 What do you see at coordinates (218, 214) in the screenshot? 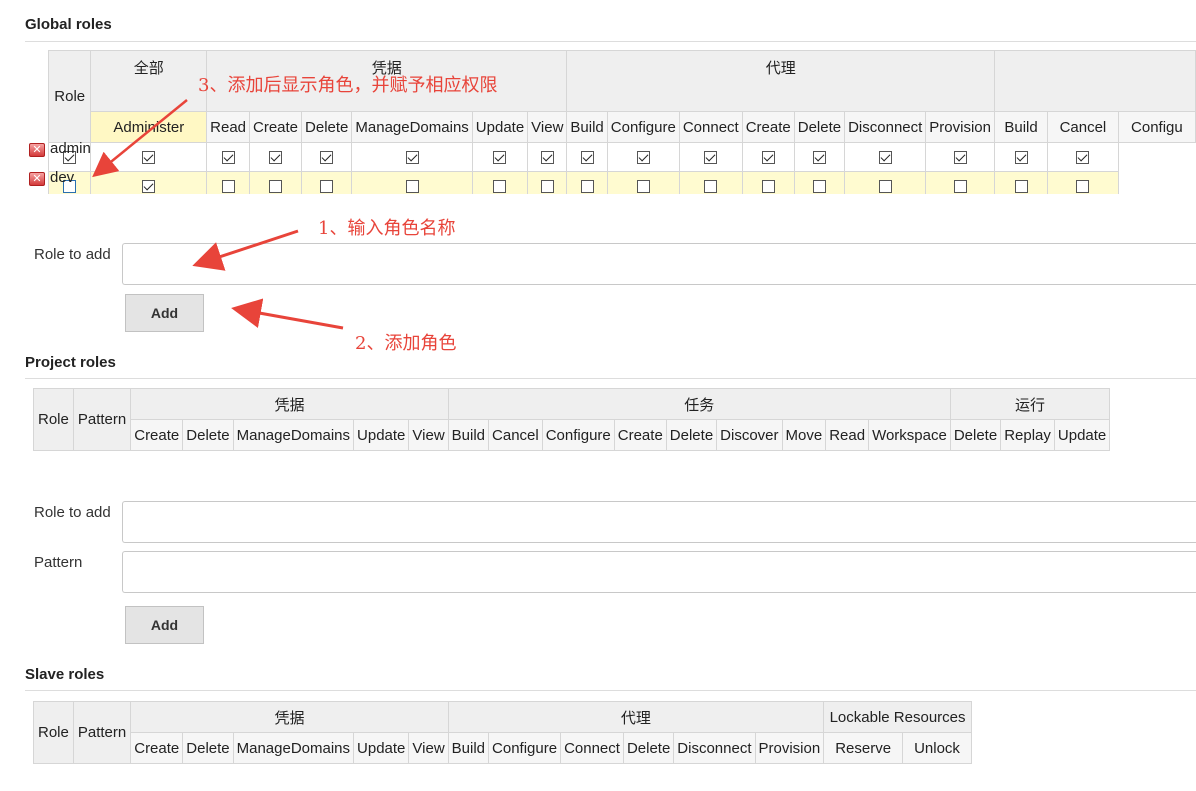
I see `annotation-arrows` at bounding box center [218, 214].